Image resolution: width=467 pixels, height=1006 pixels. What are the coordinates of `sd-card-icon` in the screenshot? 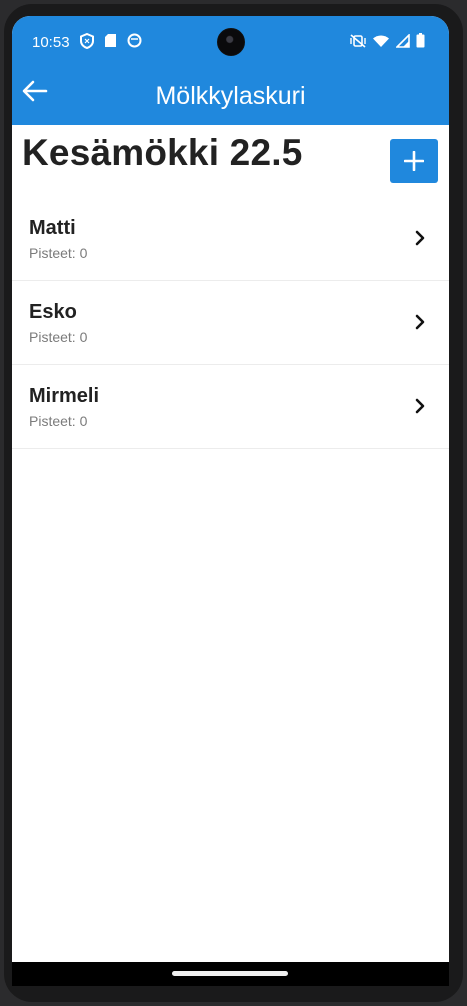 It's located at (110, 41).